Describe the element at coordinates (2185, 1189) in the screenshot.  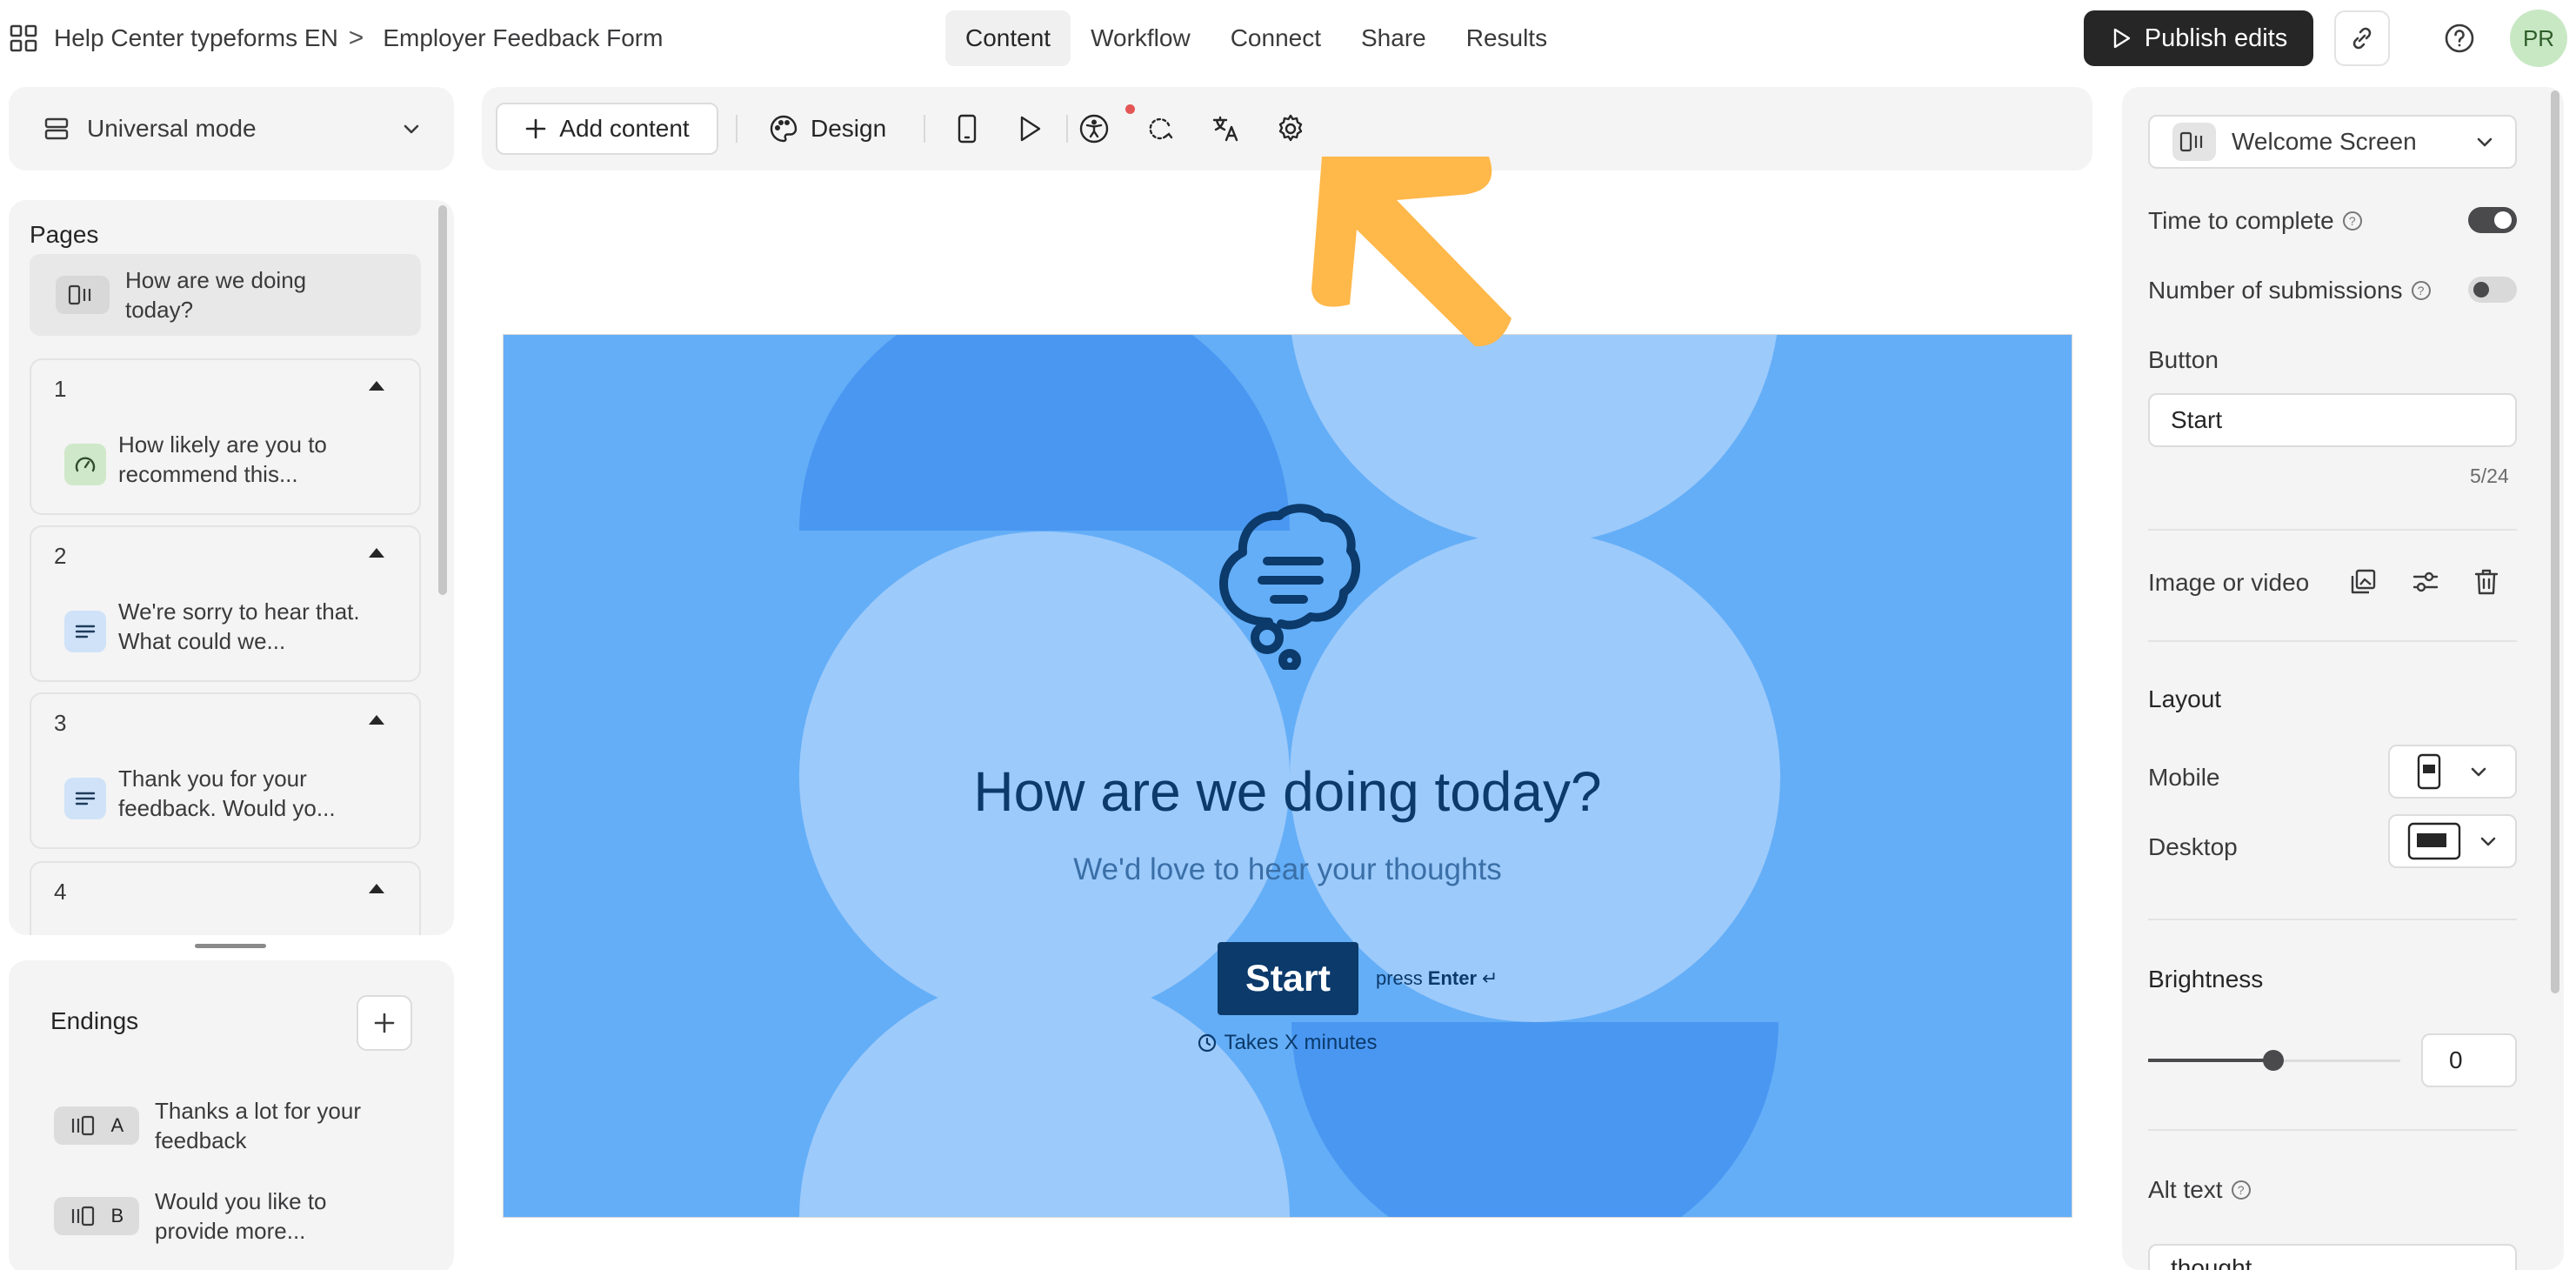
I see `alt-text-heading: Alt text` at that location.